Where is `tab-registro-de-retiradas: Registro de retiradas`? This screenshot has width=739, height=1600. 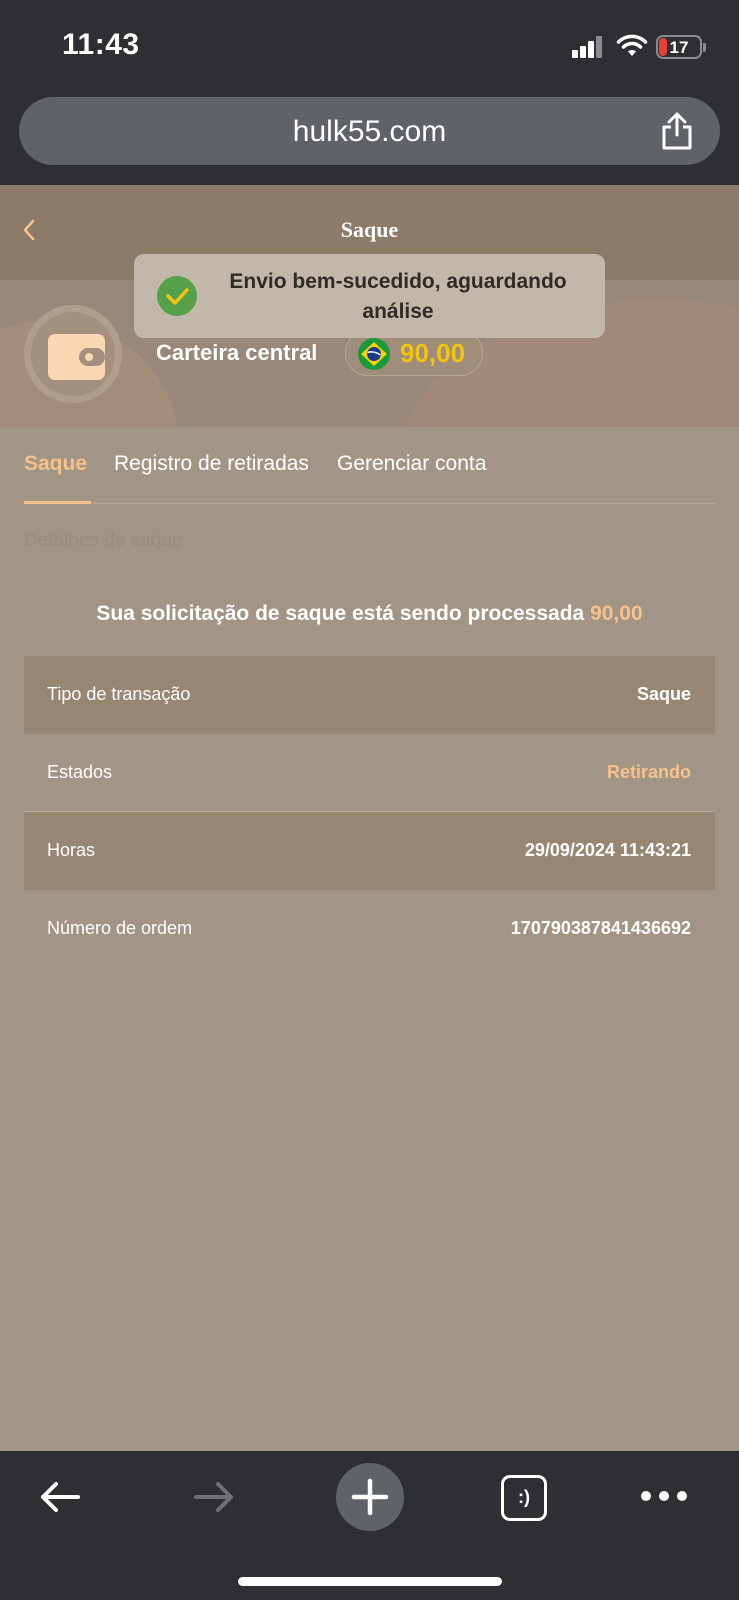
tab-registro-de-retiradas: Registro de retiradas is located at coordinates (211, 464).